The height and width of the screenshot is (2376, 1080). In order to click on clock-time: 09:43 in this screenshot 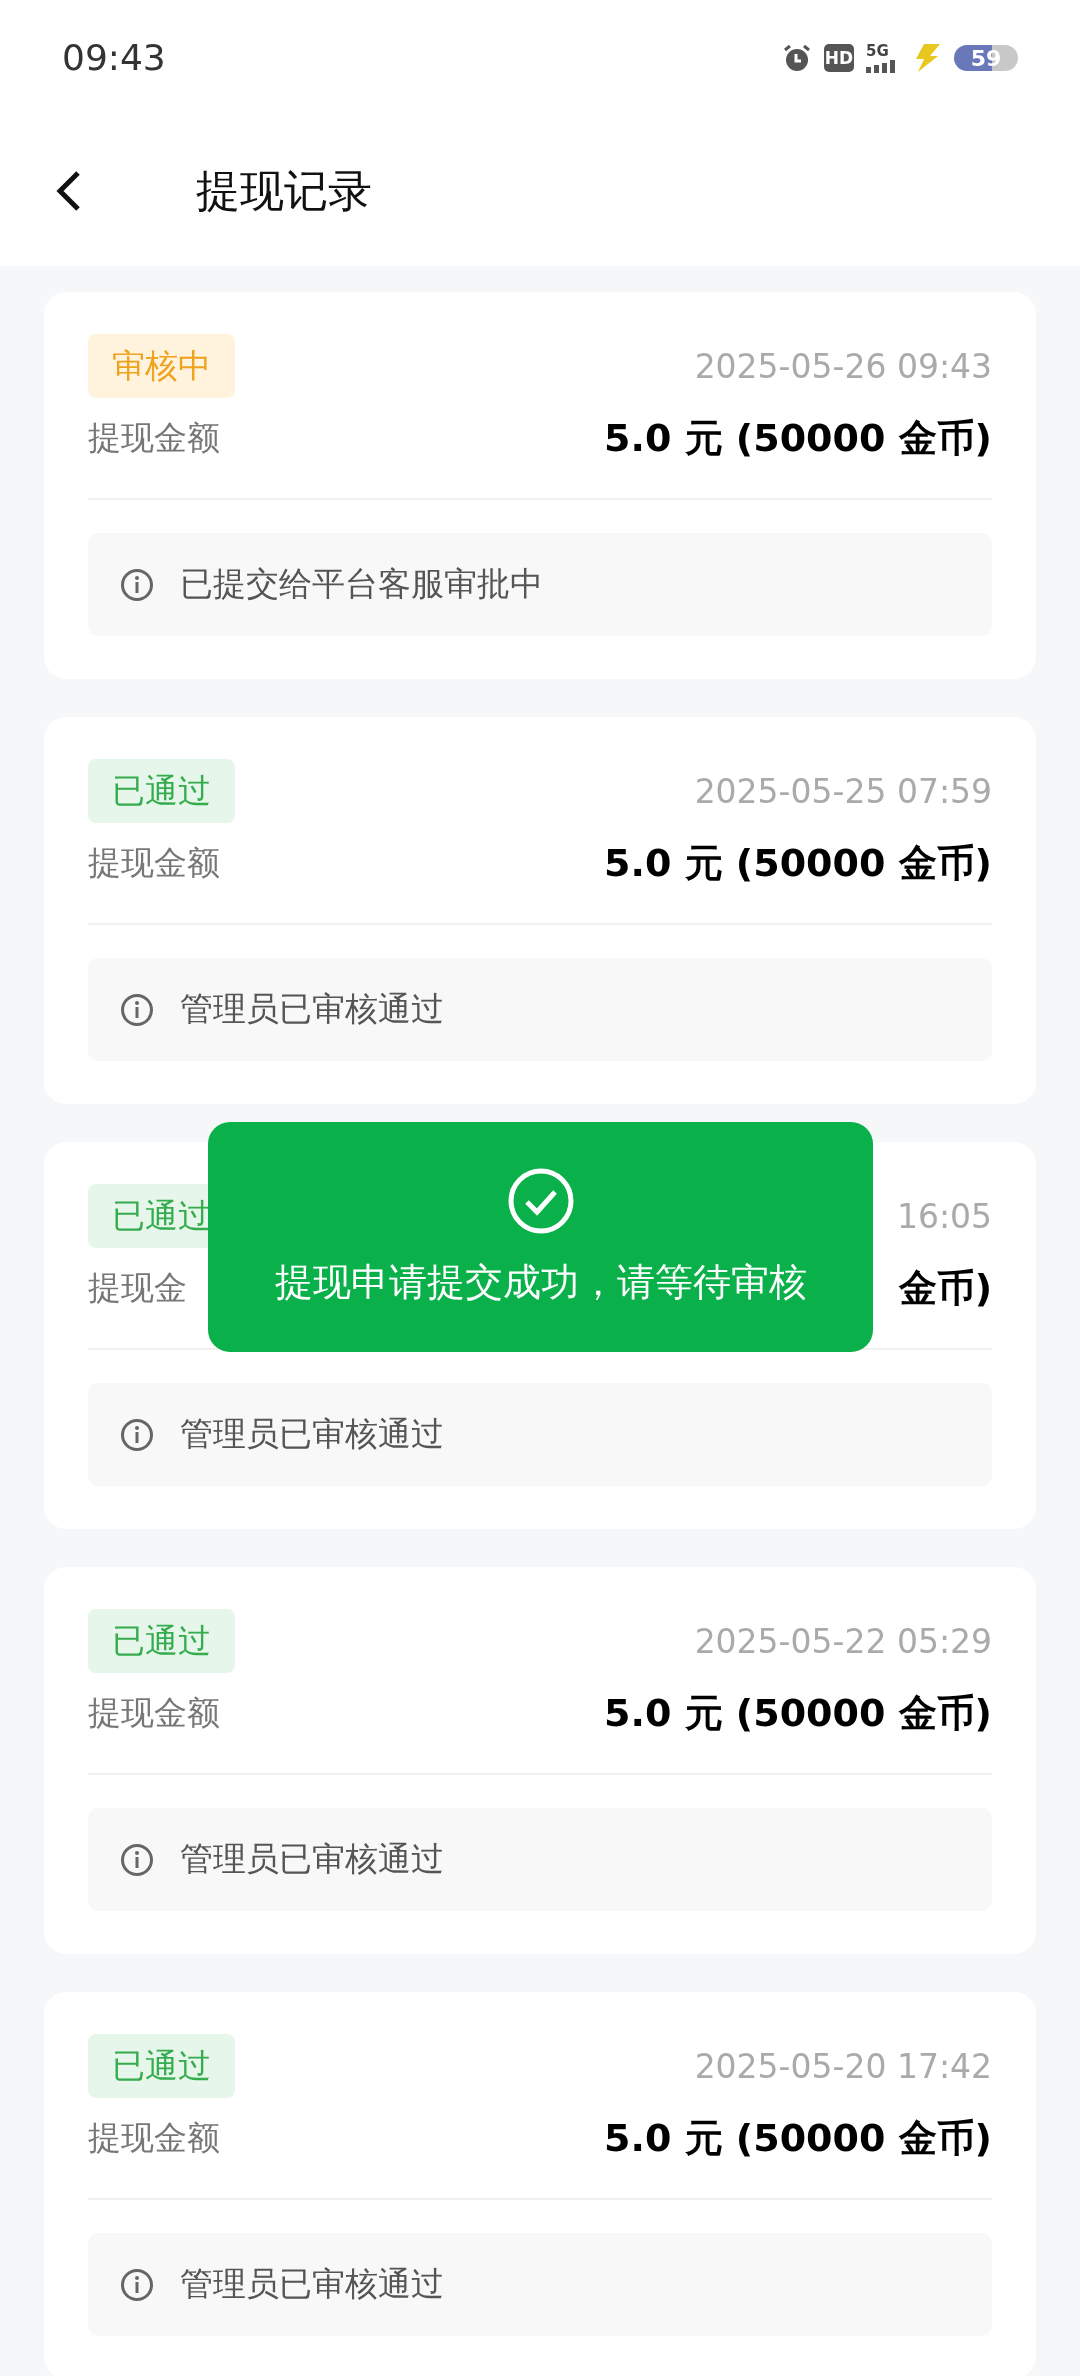, I will do `click(114, 57)`.